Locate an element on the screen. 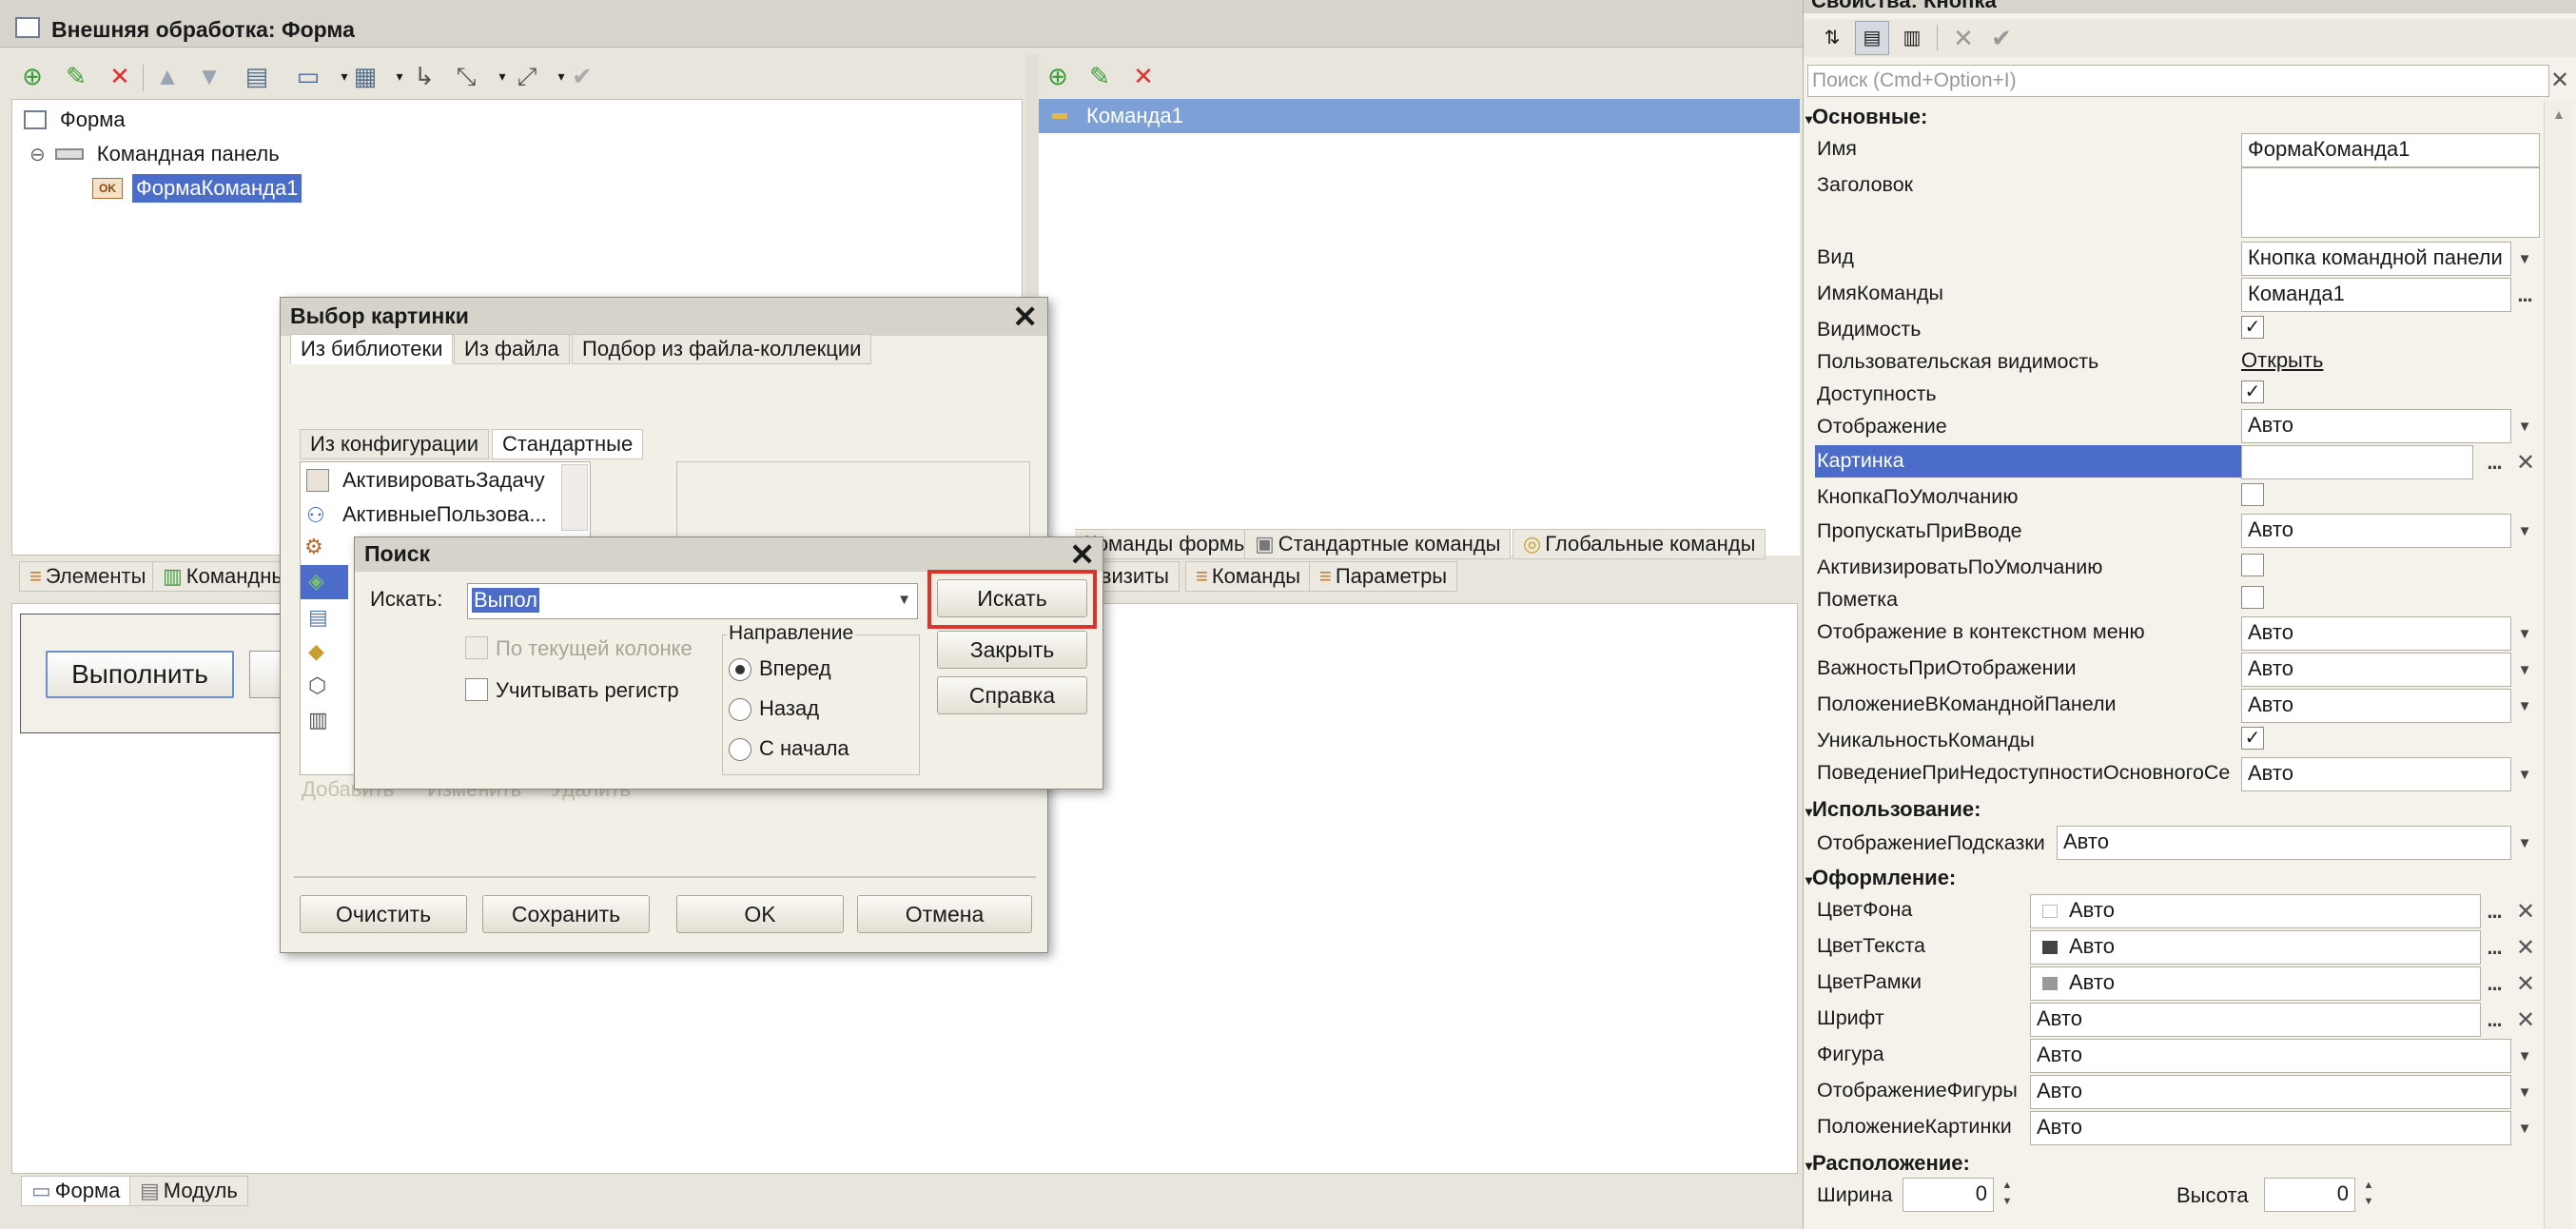 The image size is (2576, 1229). properties-search-input: Поиск (Cmd+Option+I) is located at coordinates (2178, 81).